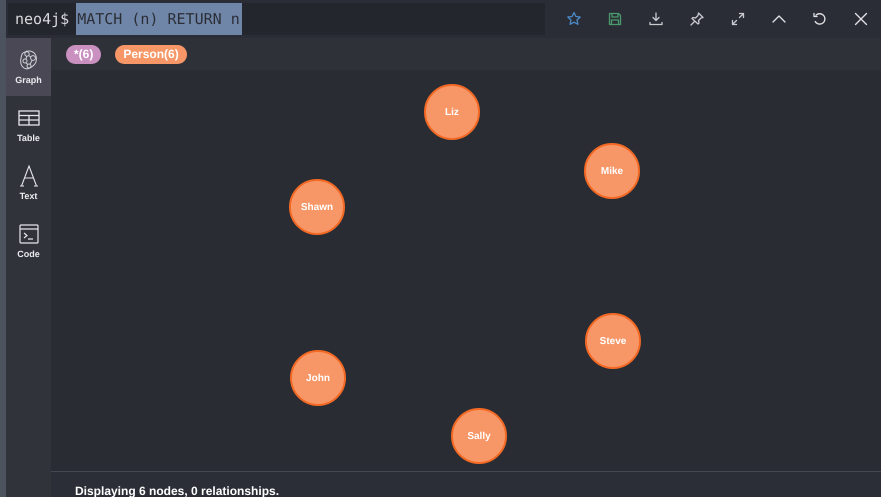  Describe the element at coordinates (318, 378) in the screenshot. I see `graph-node: John` at that location.